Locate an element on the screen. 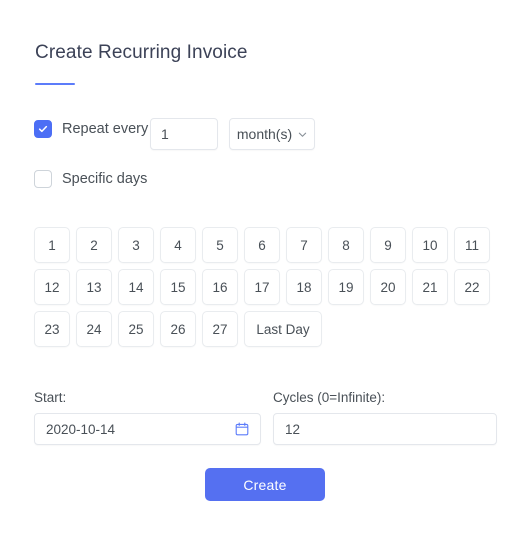  day-chip: 14 is located at coordinates (136, 287).